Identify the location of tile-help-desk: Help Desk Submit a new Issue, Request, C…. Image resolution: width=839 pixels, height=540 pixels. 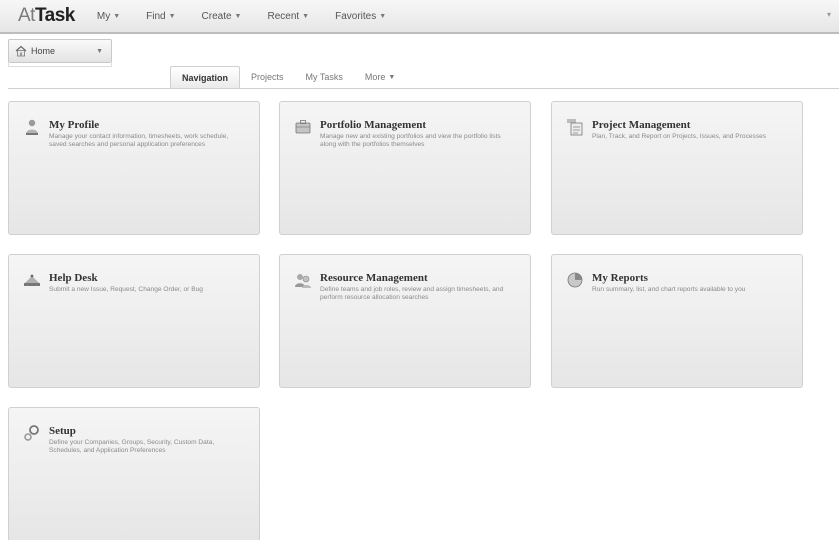
(134, 321).